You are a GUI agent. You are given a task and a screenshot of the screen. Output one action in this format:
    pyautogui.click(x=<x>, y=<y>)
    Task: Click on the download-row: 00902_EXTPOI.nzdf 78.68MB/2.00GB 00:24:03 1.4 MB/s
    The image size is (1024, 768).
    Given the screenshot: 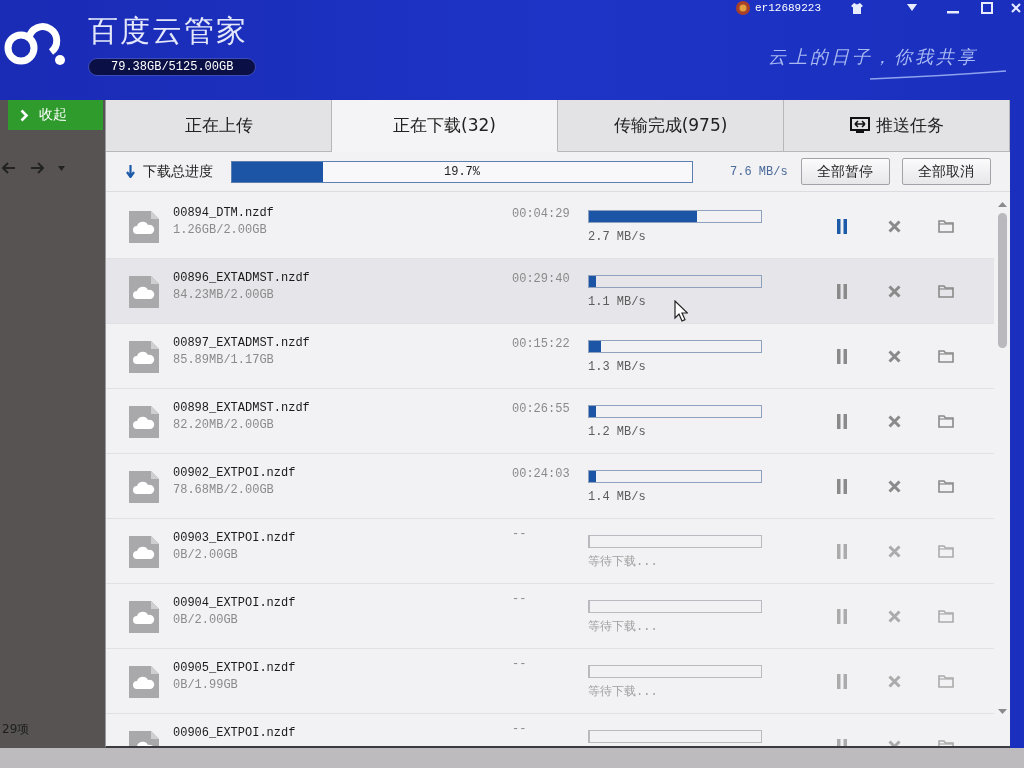 What is the action you would take?
    pyautogui.click(x=550, y=486)
    